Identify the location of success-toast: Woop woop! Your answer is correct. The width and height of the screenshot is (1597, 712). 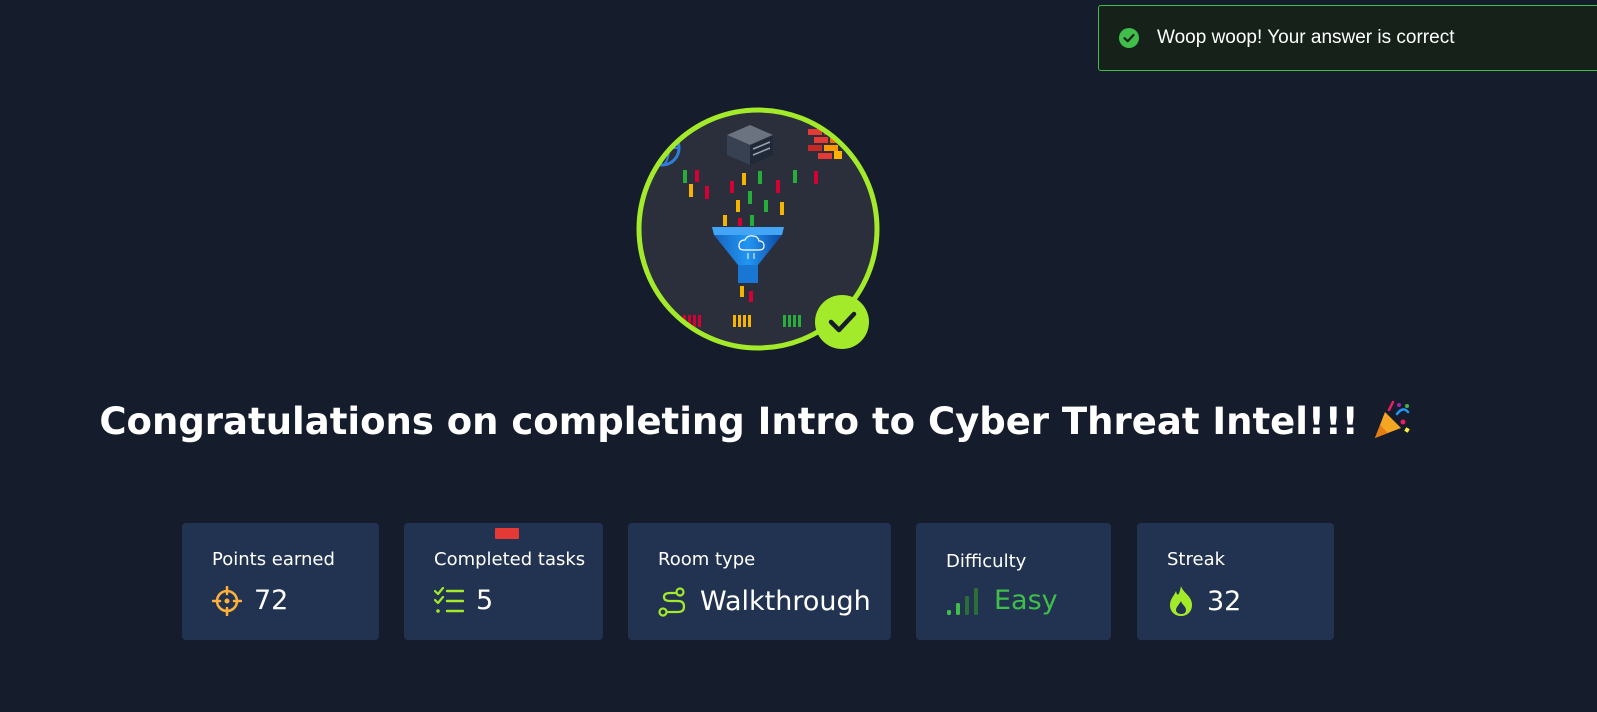
(1347, 38).